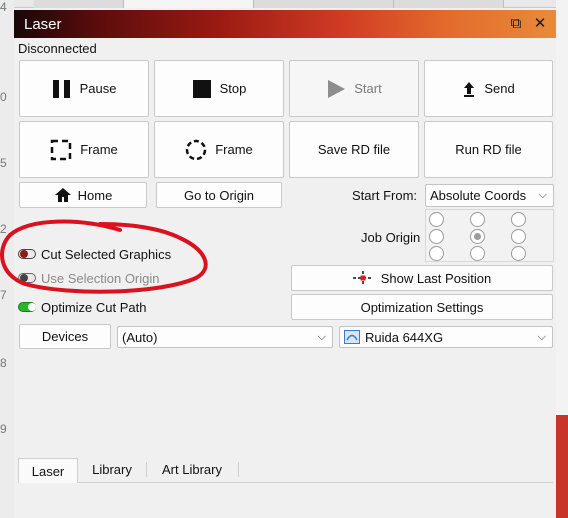 The image size is (568, 518). Describe the element at coordinates (61, 150) in the screenshot. I see `frame-rectangle-icon` at that location.